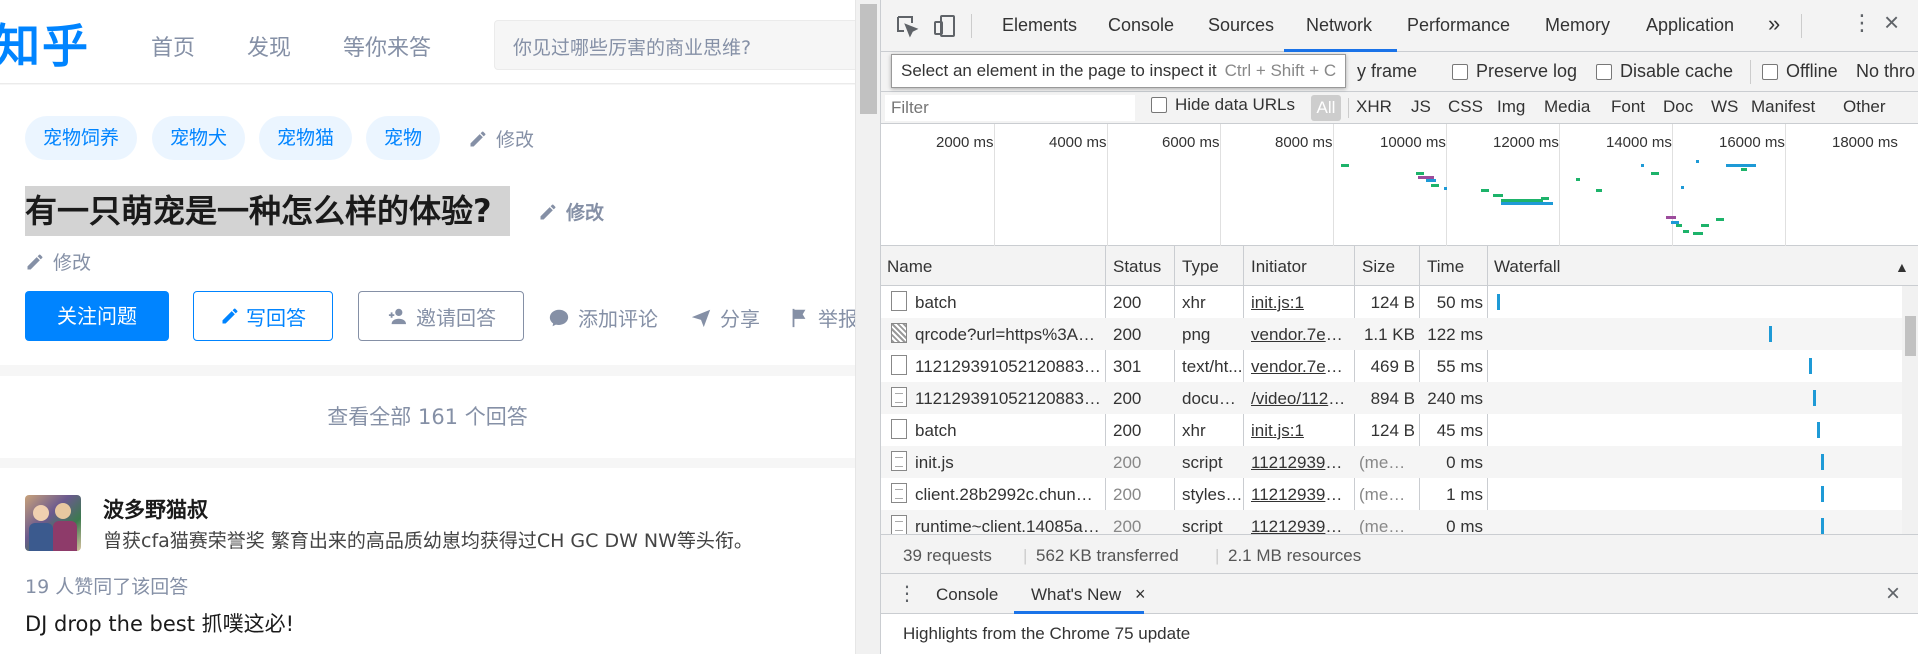 Image resolution: width=1918 pixels, height=654 pixels. Describe the element at coordinates (1399, 430) in the screenshot. I see `table-row: batch 200 xhr init.js:1 124 B 45 ms` at that location.